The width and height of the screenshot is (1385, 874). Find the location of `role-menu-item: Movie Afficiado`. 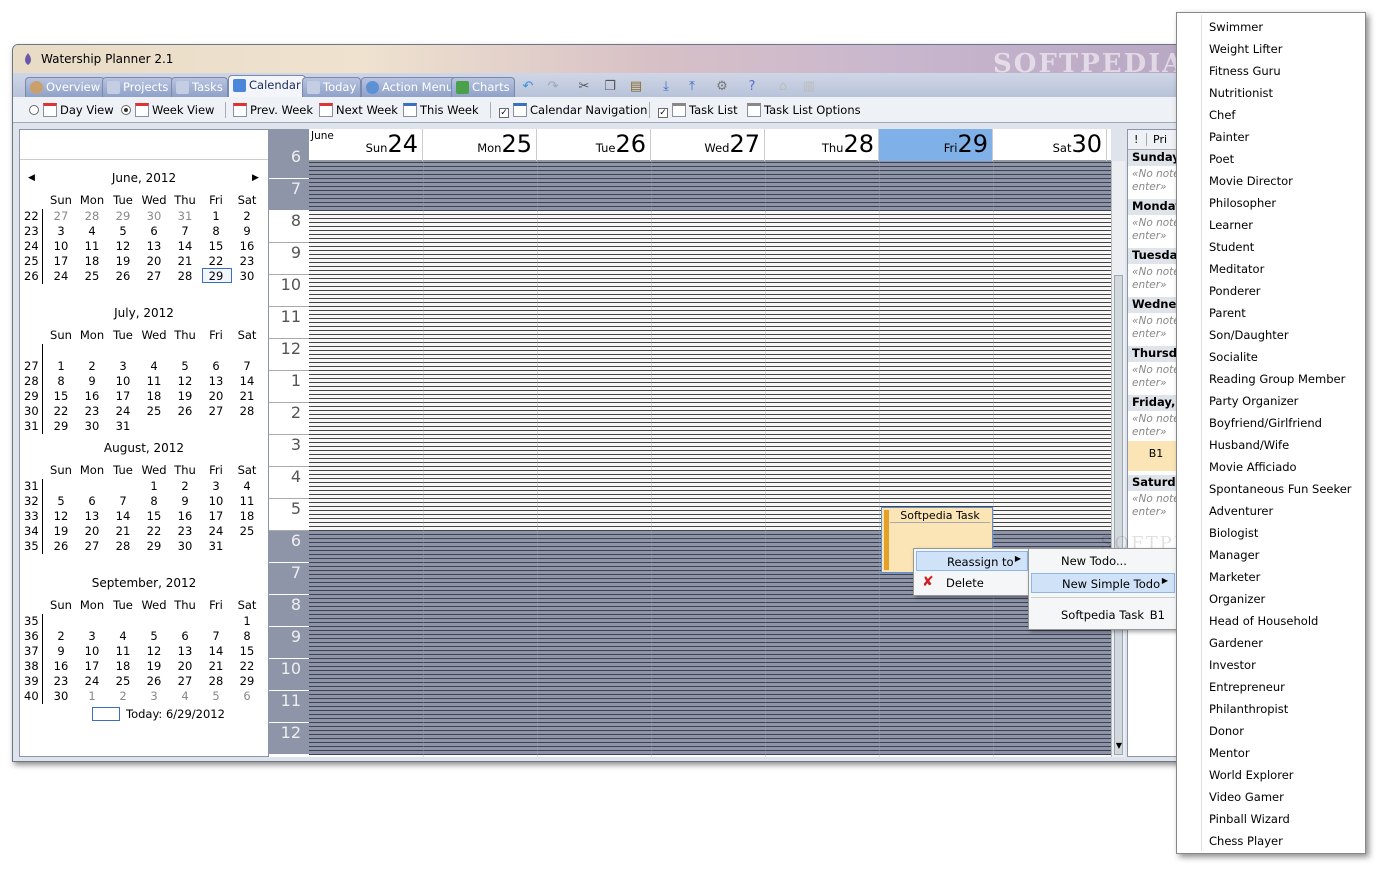

role-menu-item: Movie Afficiado is located at coordinates (1253, 467).